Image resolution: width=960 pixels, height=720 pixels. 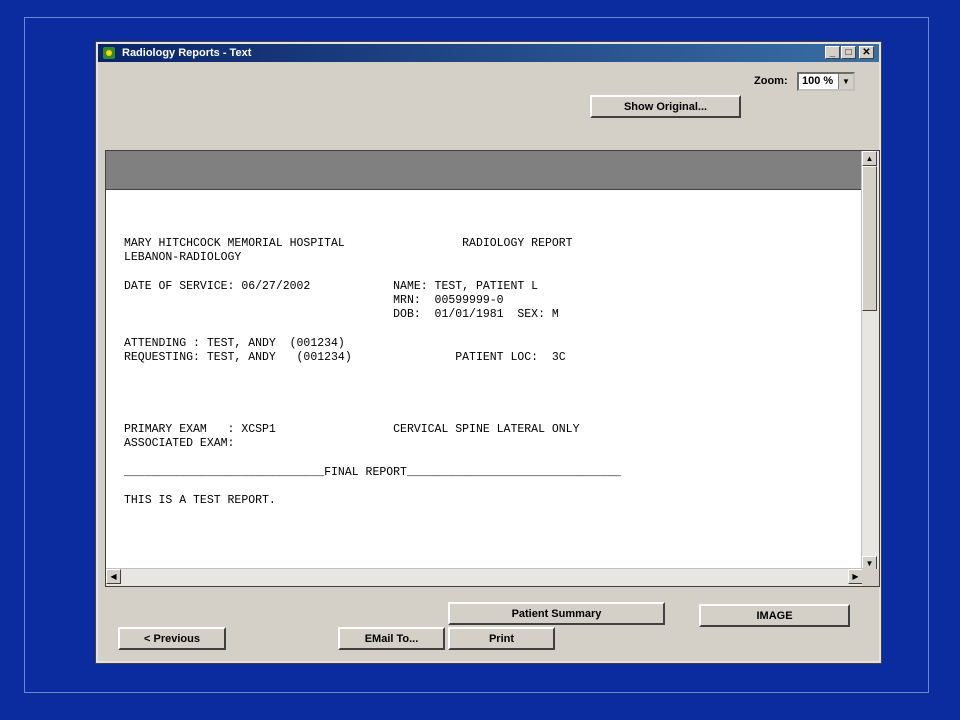 I want to click on scrollbar-corner, so click(x=870, y=577).